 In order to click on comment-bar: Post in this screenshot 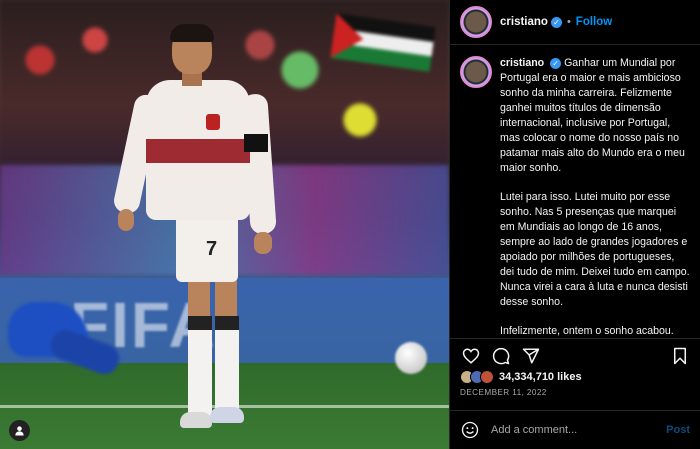, I will do `click(575, 429)`.